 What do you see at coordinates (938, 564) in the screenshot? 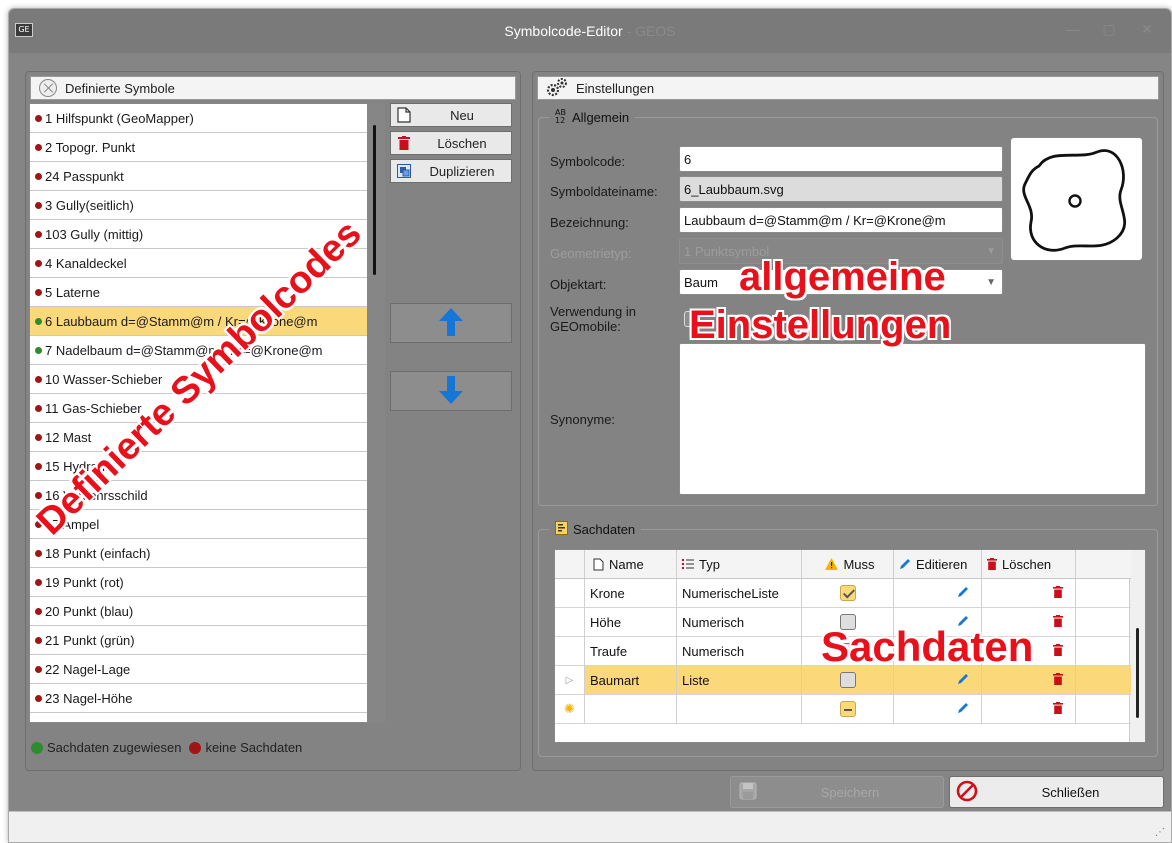
I see `table-header-cell: Editieren` at bounding box center [938, 564].